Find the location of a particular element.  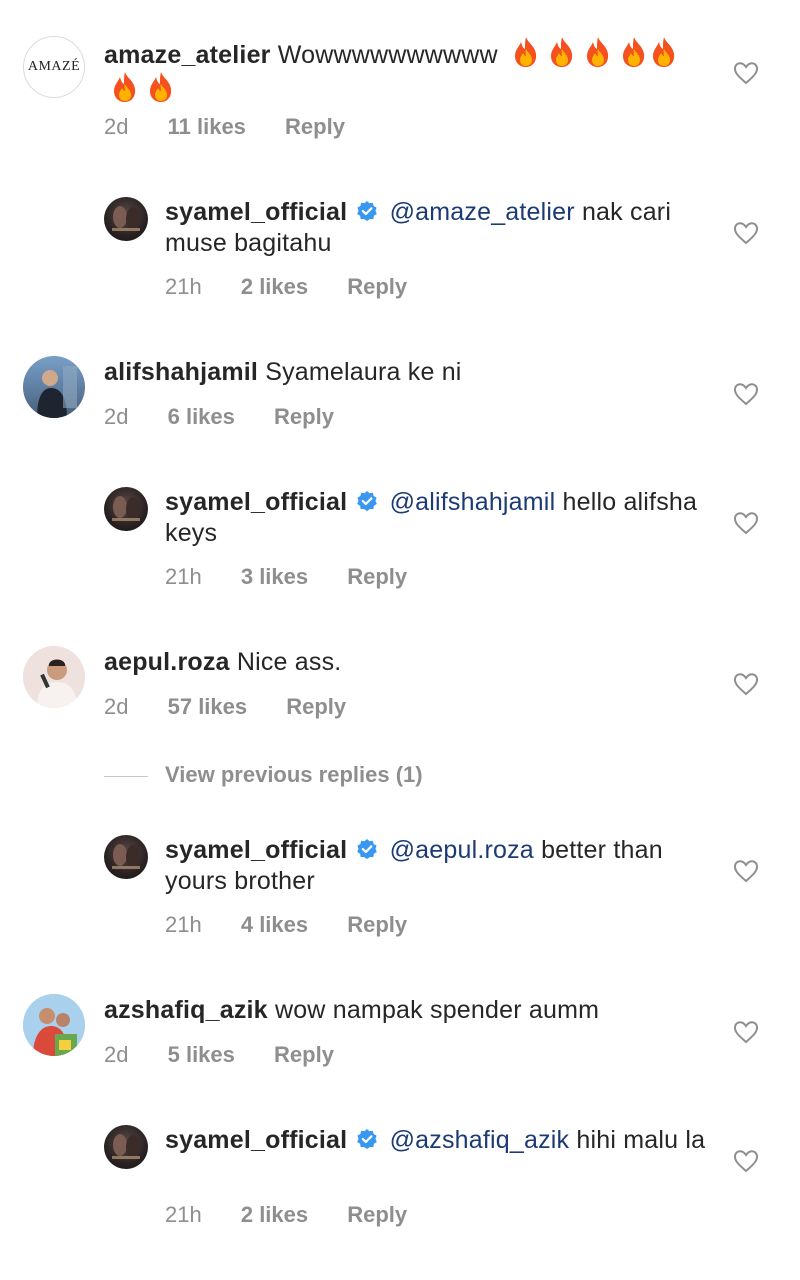

mention-link: @amaze_atelier is located at coordinates (482, 212).